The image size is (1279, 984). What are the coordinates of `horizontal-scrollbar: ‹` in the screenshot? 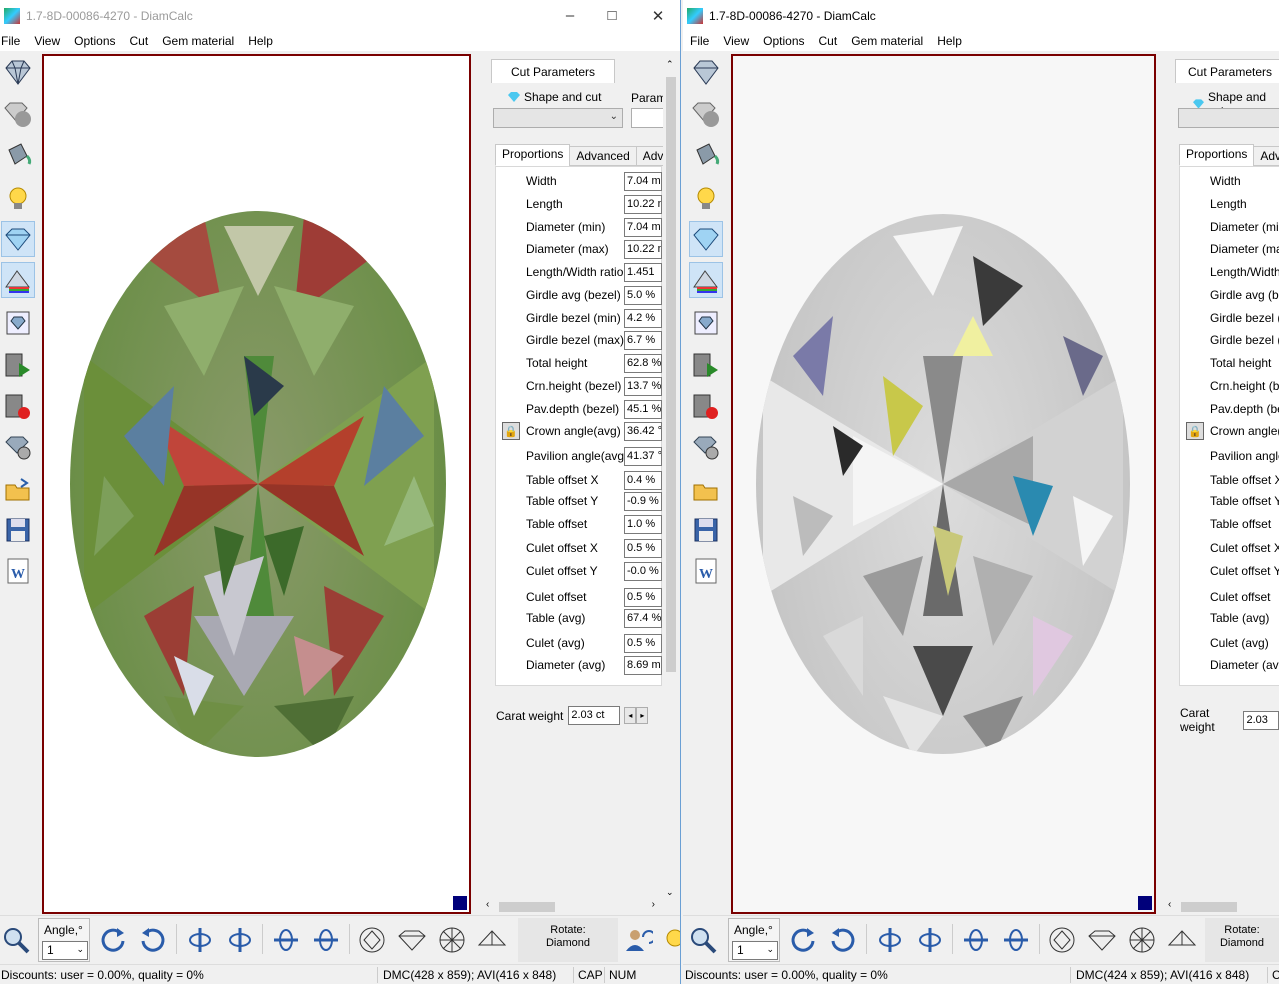 It's located at (1223, 907).